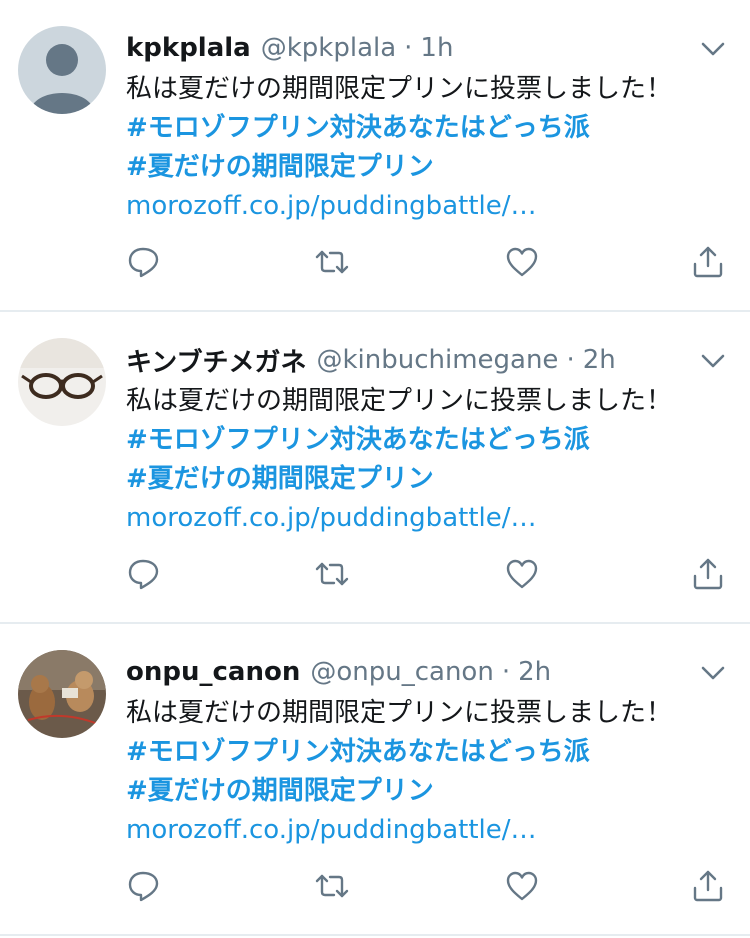 This screenshot has width=750, height=938. Describe the element at coordinates (401, 672) in the screenshot. I see `username-handle: @onpu_canon` at that location.